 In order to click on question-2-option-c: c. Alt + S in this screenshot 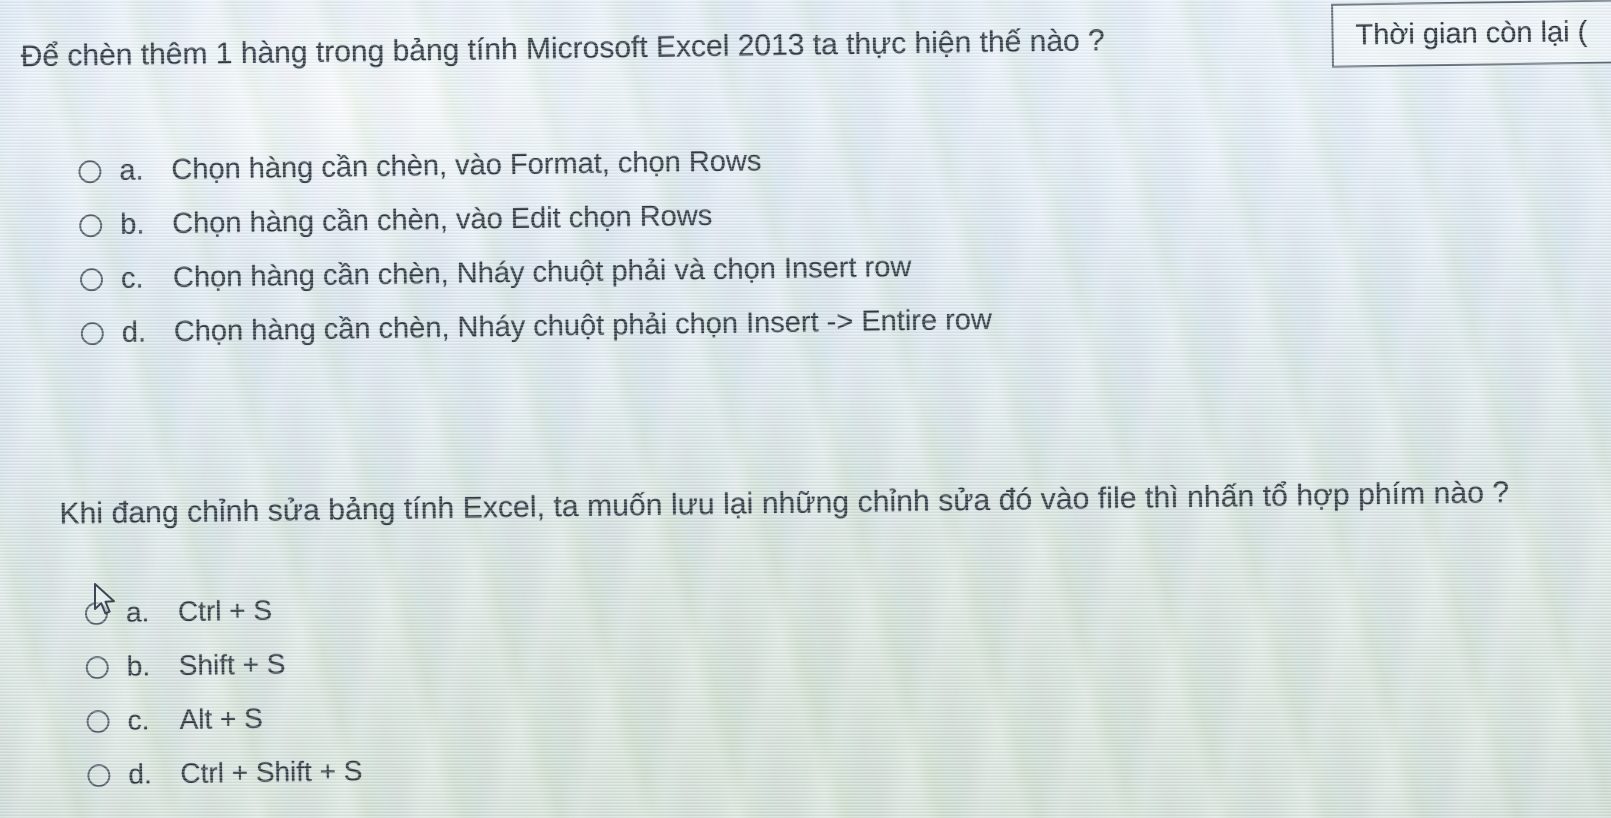, I will do `click(224, 719)`.